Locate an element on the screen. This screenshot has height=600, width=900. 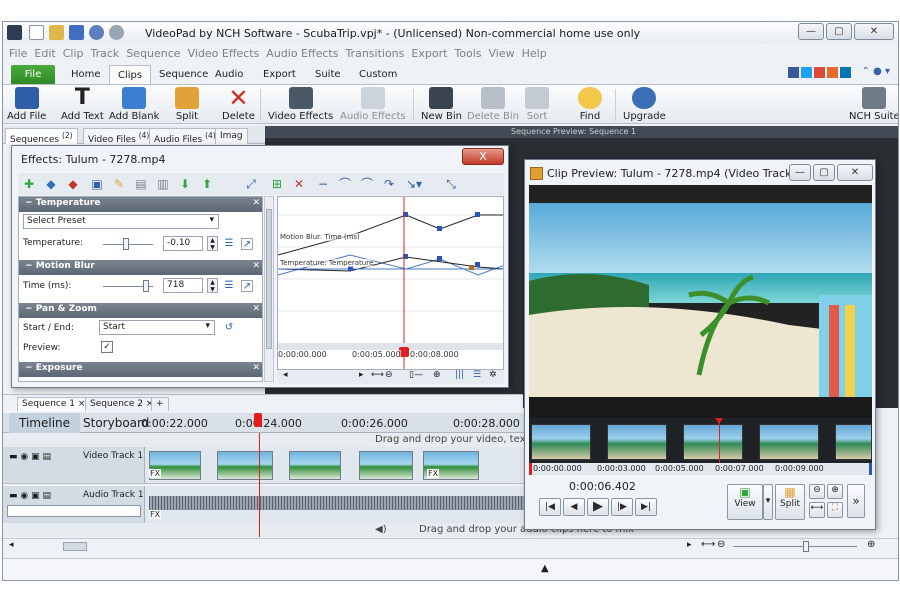
menu-video-effects: Video Effects is located at coordinates (224, 53).